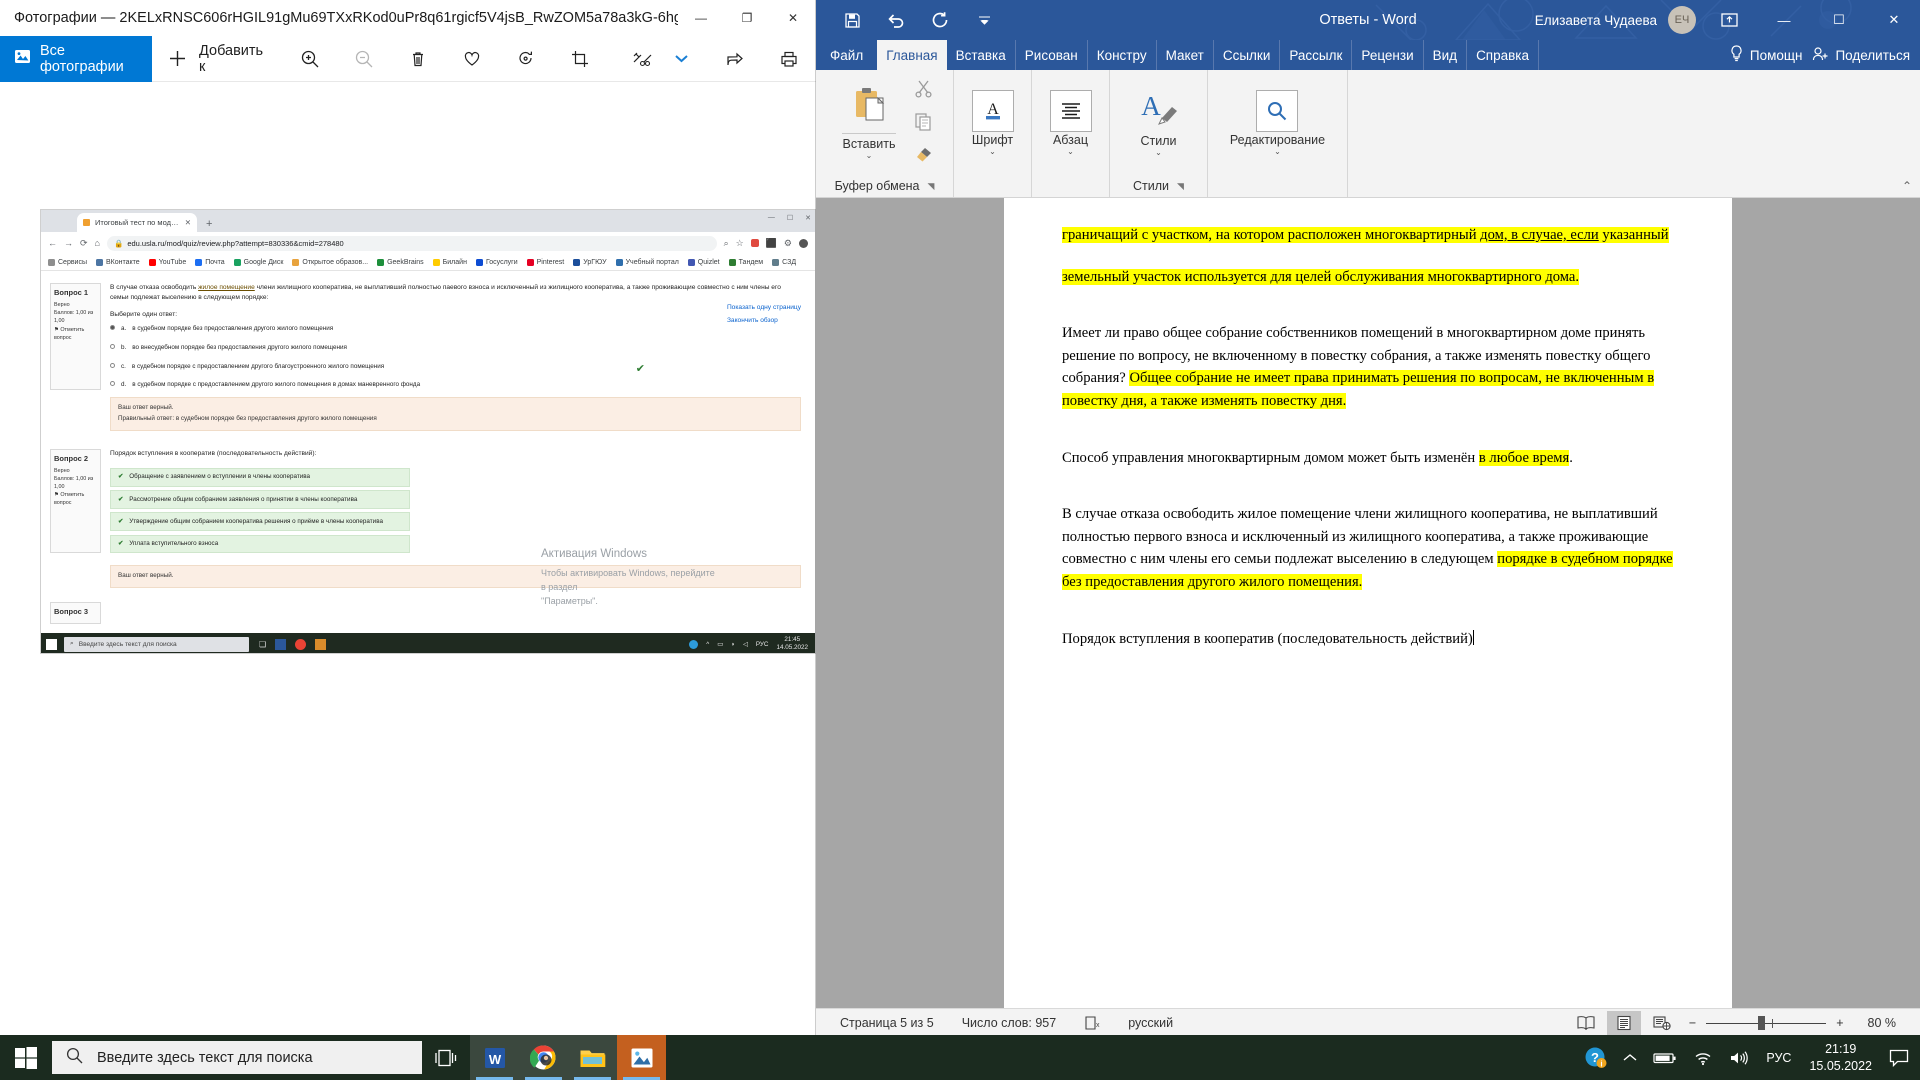  What do you see at coordinates (1682, 20) in the screenshot?
I see `avatar: ЕЧ` at bounding box center [1682, 20].